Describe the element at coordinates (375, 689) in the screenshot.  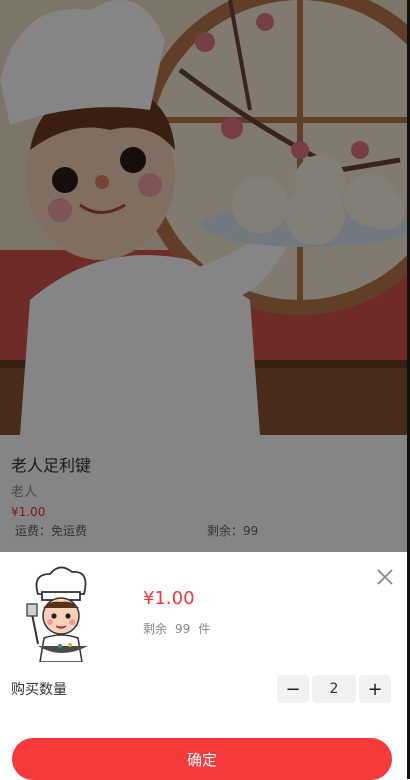
I see `increment-button: +` at that location.